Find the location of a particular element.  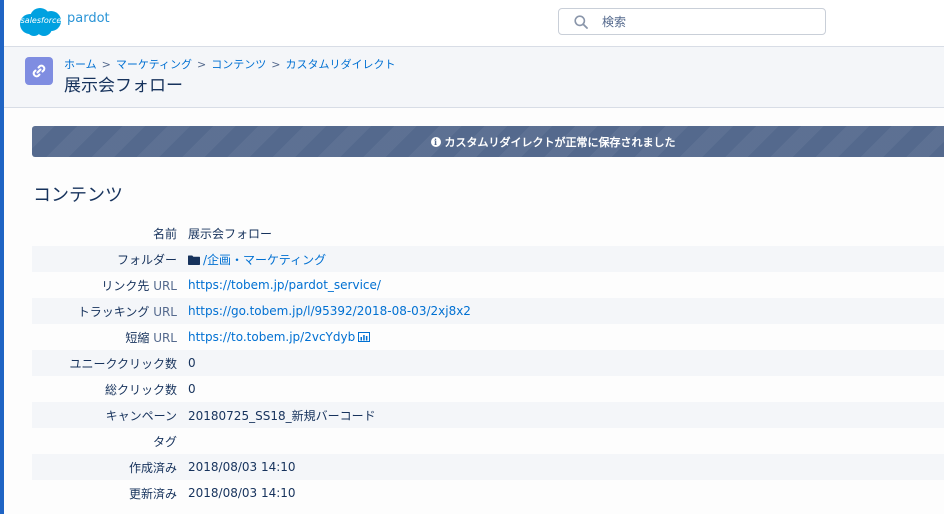

destination-url-link: https://tobem.jp/pardot_service/ is located at coordinates (284, 285).